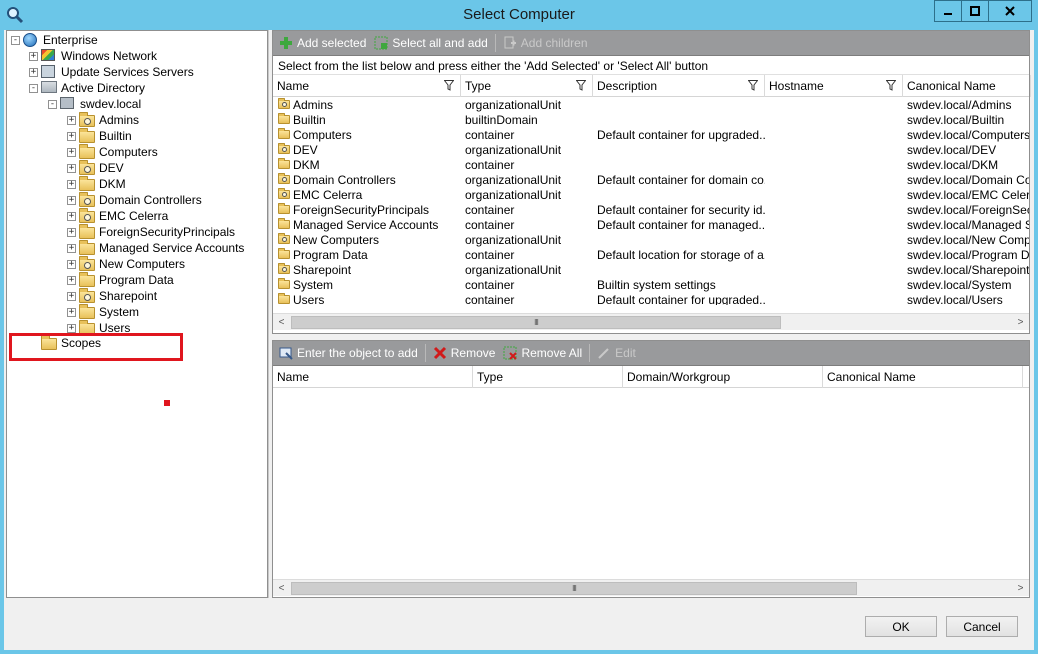 The image size is (1038, 654). I want to click on tree-item-label: ForeignSecurityPrincipals, so click(167, 232).